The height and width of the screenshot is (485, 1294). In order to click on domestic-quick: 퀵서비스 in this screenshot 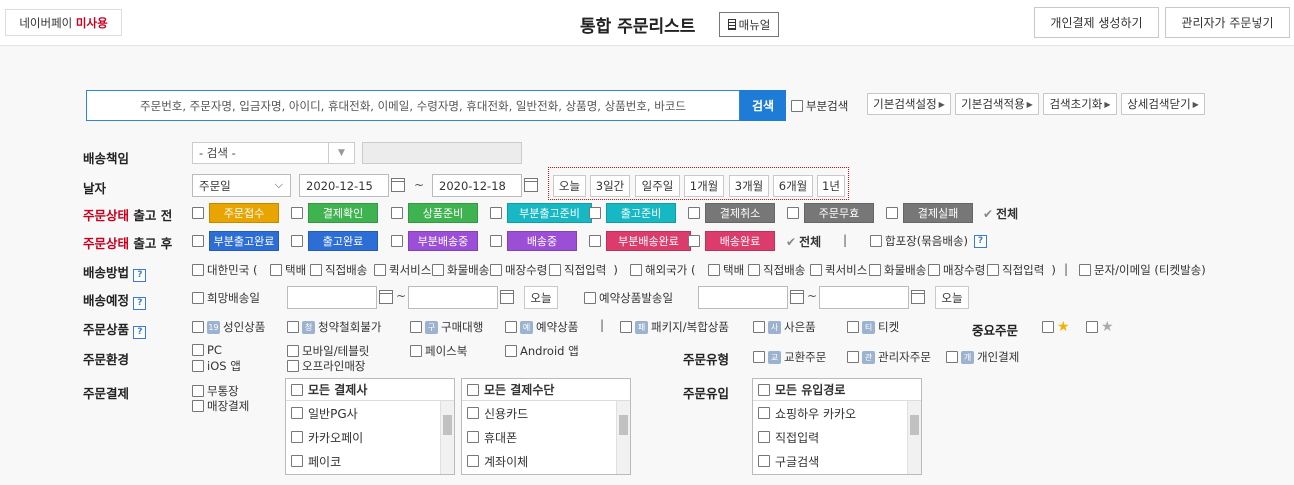, I will do `click(402, 270)`.